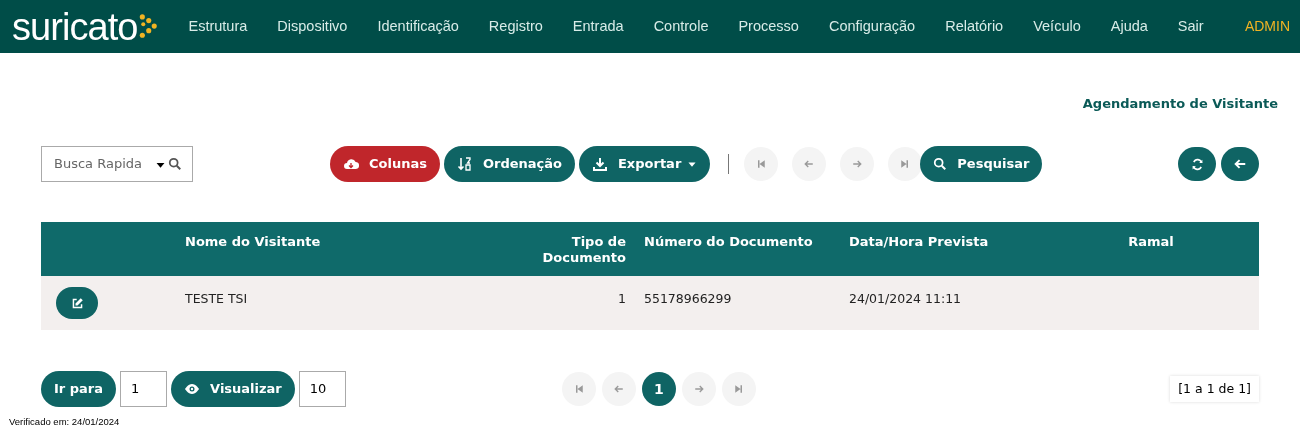 Image resolution: width=1300 pixels, height=434 pixels. Describe the element at coordinates (464, 164) in the screenshot. I see `sort-icon` at that location.